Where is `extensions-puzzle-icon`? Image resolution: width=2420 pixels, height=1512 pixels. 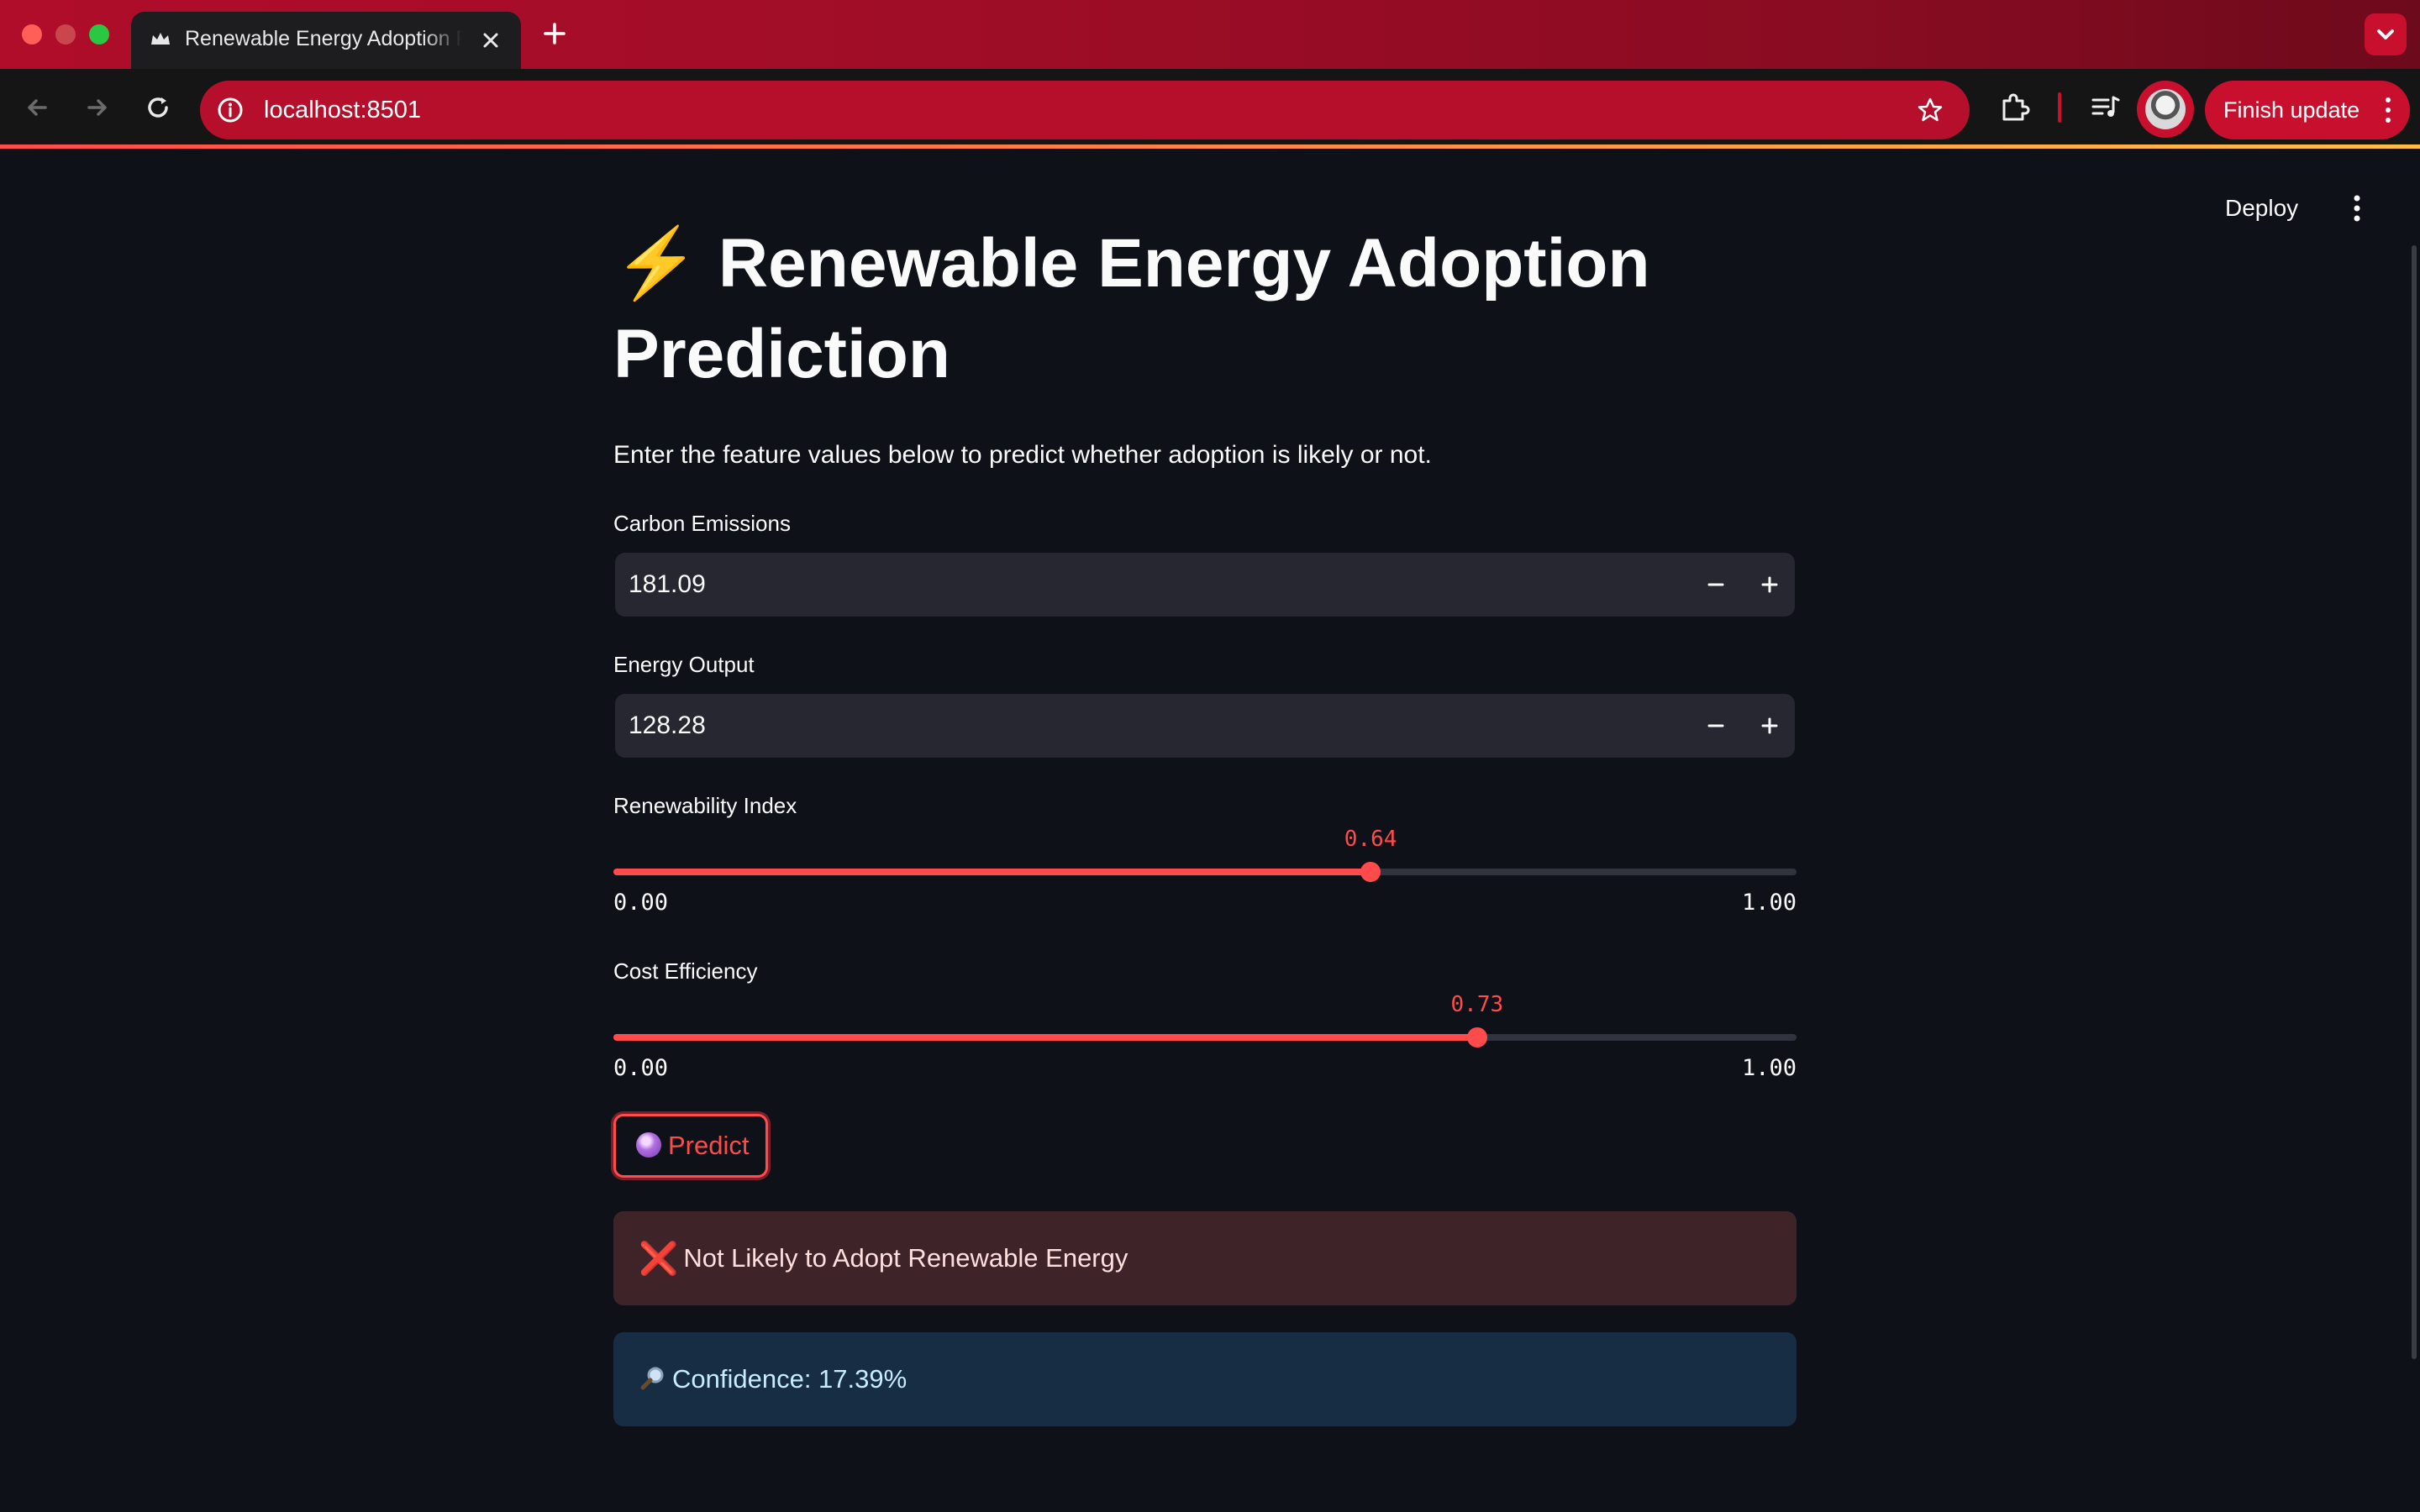
extensions-puzzle-icon is located at coordinates (2014, 107).